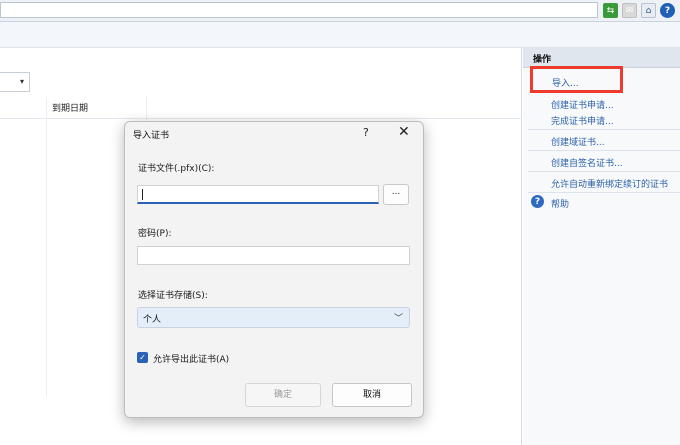 The width and height of the screenshot is (680, 445). What do you see at coordinates (176, 169) in the screenshot?
I see `cert-file-label: 证书文件(.pfx)(C):` at bounding box center [176, 169].